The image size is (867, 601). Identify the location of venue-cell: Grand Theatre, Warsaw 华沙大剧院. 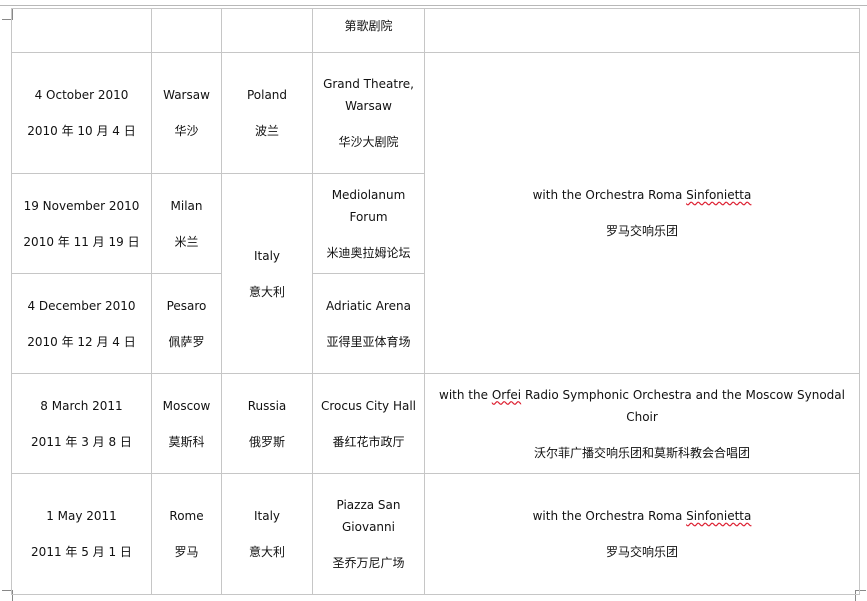
(368, 113).